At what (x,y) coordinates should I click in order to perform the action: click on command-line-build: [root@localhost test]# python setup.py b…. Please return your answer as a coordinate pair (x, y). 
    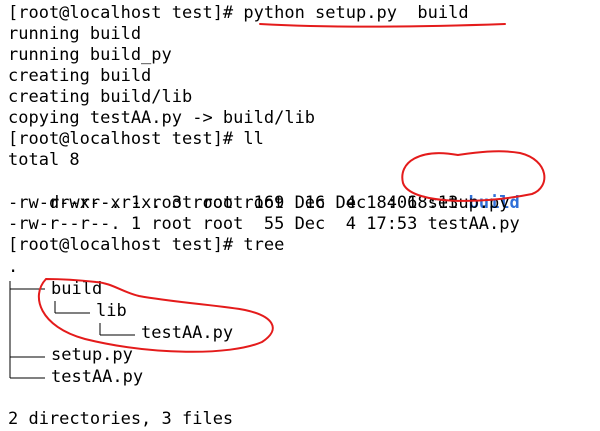
    Looking at the image, I should click on (238, 13).